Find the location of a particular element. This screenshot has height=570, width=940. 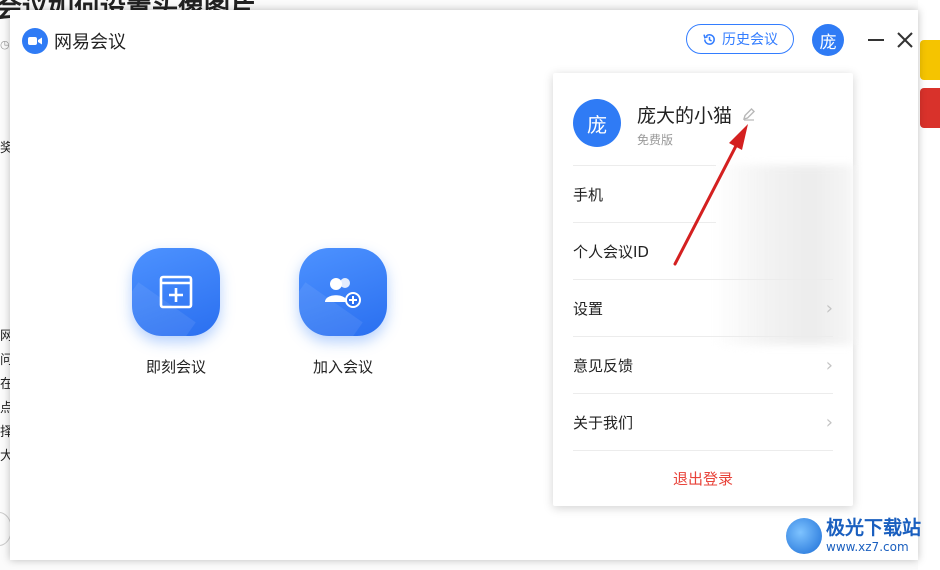

instant-meeting-button: 即刻会议 is located at coordinates (176, 312).